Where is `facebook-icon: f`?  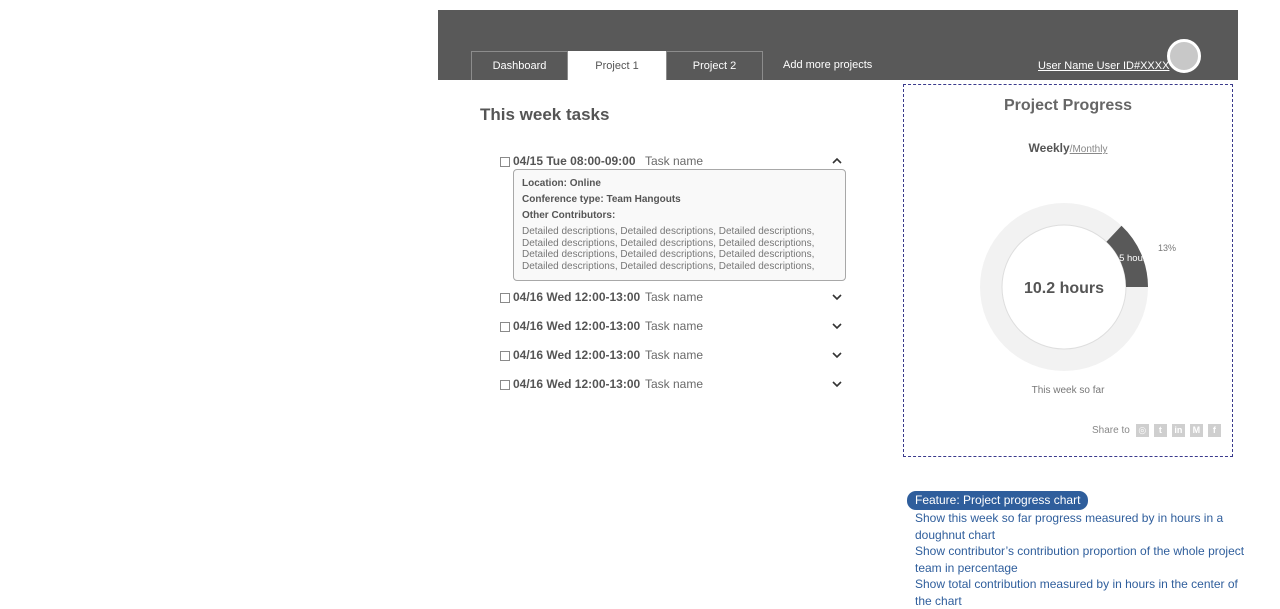 facebook-icon: f is located at coordinates (1214, 430).